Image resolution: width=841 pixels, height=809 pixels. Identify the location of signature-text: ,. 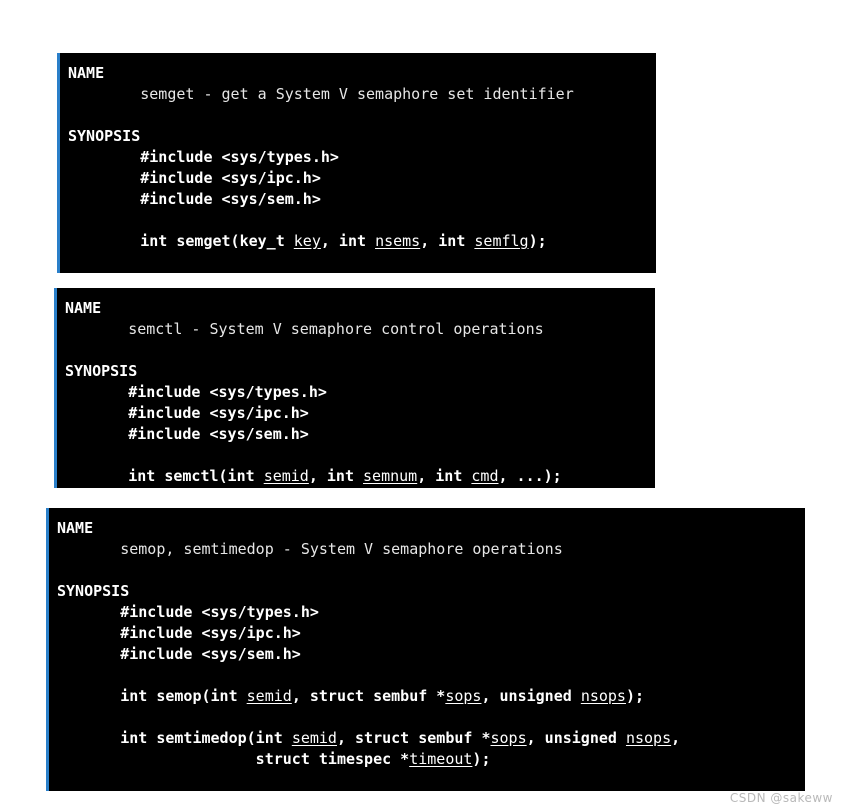
(676, 738).